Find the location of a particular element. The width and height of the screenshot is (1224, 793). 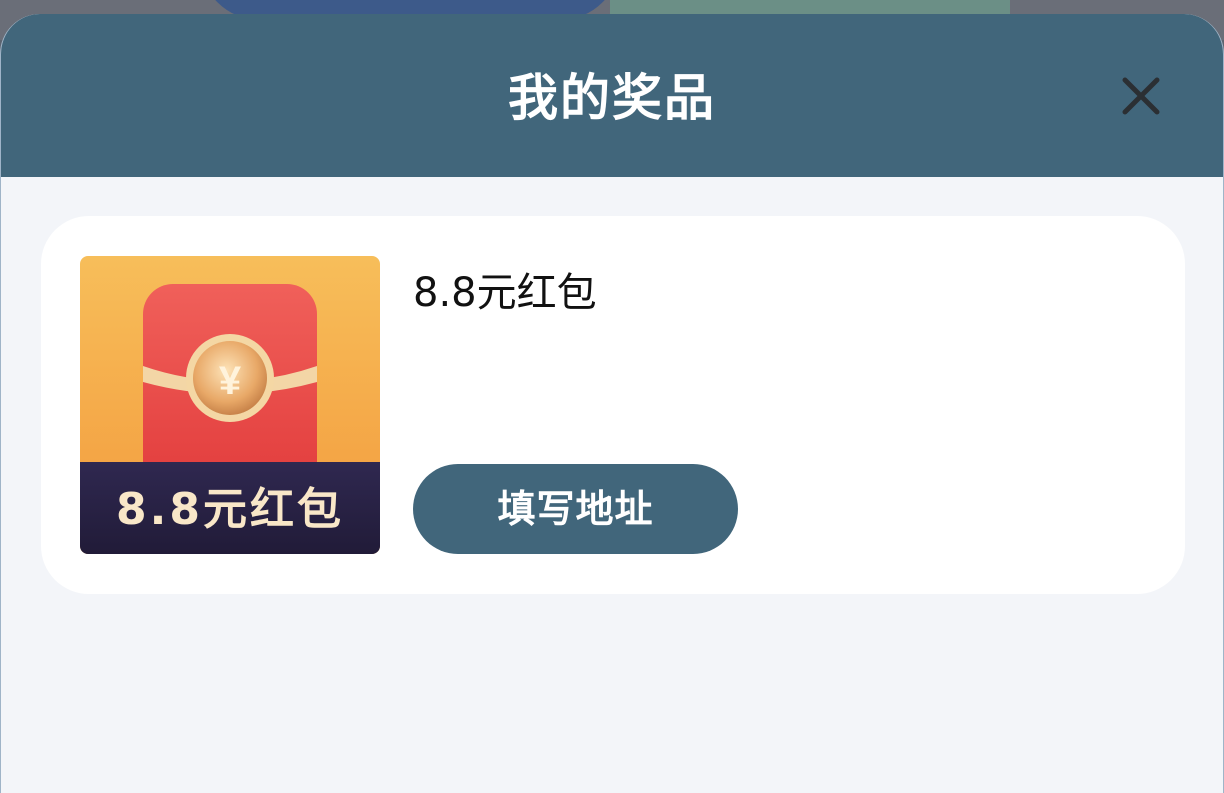

close-icon is located at coordinates (1141, 96).